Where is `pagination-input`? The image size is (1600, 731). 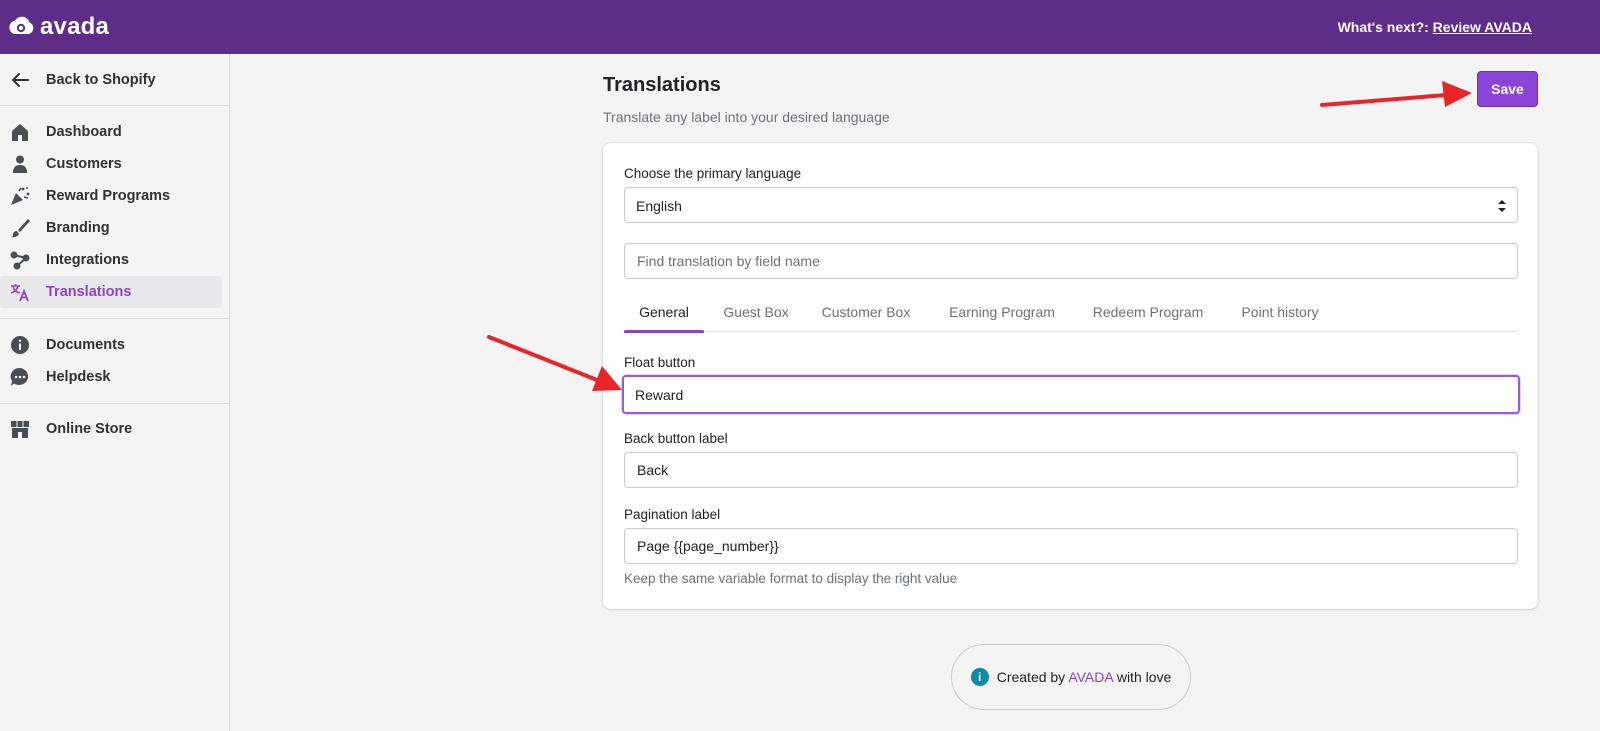 pagination-input is located at coordinates (1071, 546).